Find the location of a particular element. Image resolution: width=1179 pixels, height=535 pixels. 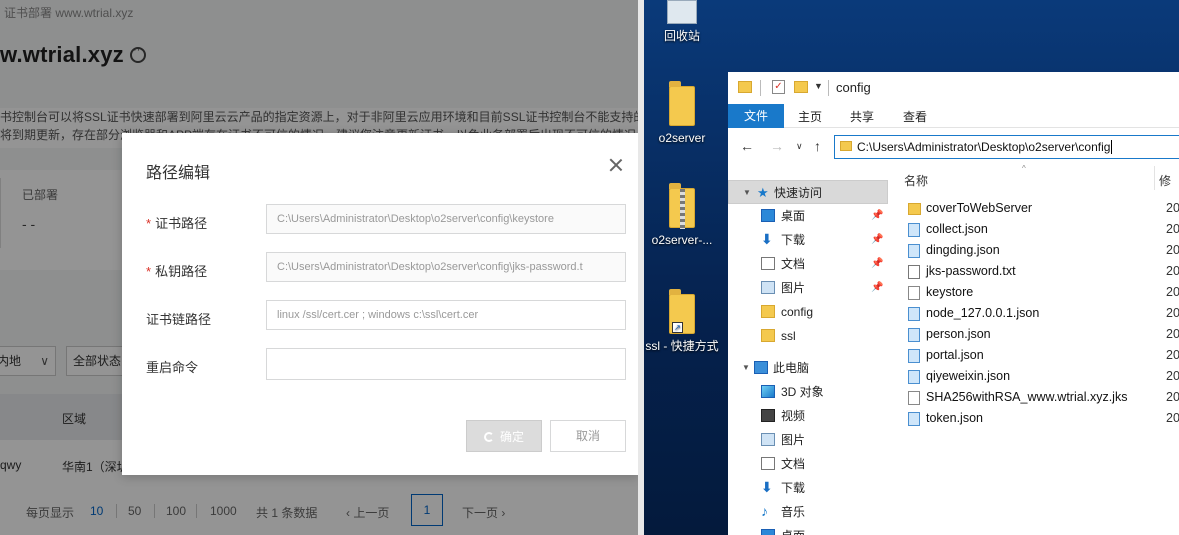

file-name: dingding.json is located at coordinates (963, 250).